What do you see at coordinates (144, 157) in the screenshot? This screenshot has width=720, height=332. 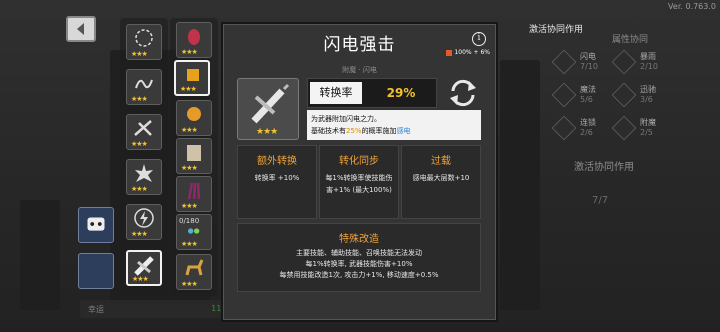 I see `inventory-column-left: ★★★ ★★★ ★★★ ★★★ ★★★ ★★★` at bounding box center [144, 157].